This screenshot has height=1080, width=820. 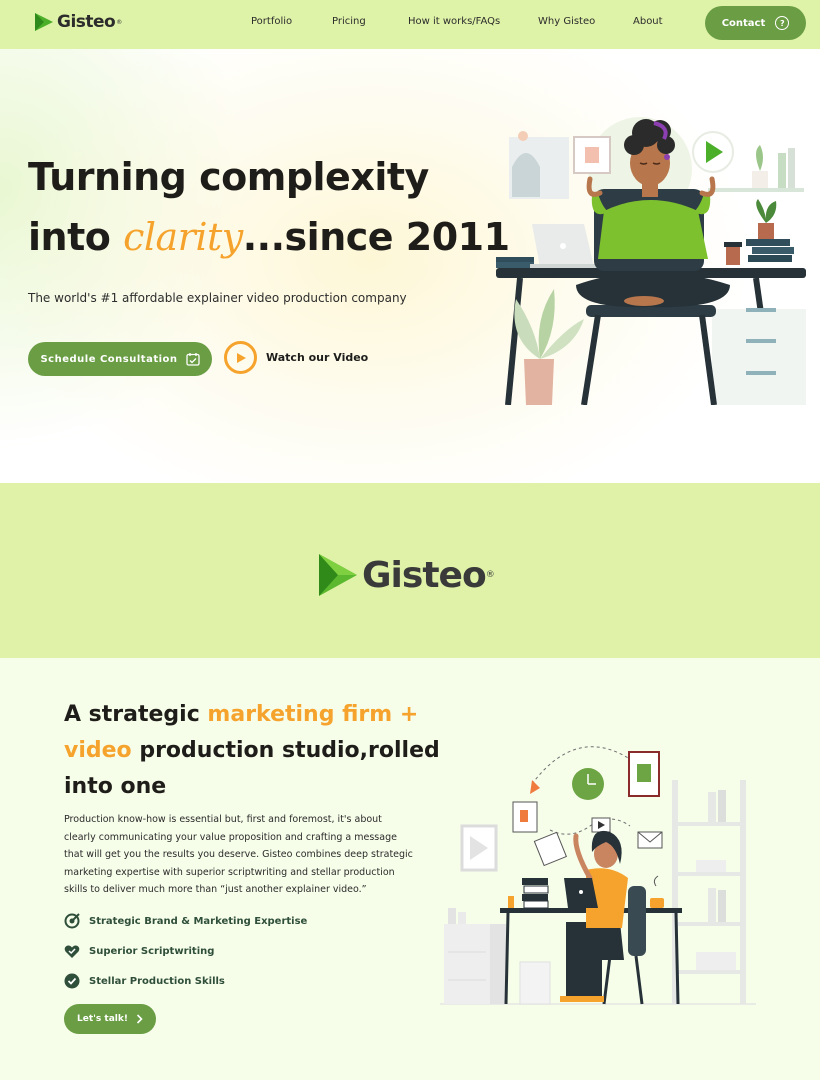 What do you see at coordinates (490, 575) in the screenshot?
I see `band-brand-registered-mark: ®` at bounding box center [490, 575].